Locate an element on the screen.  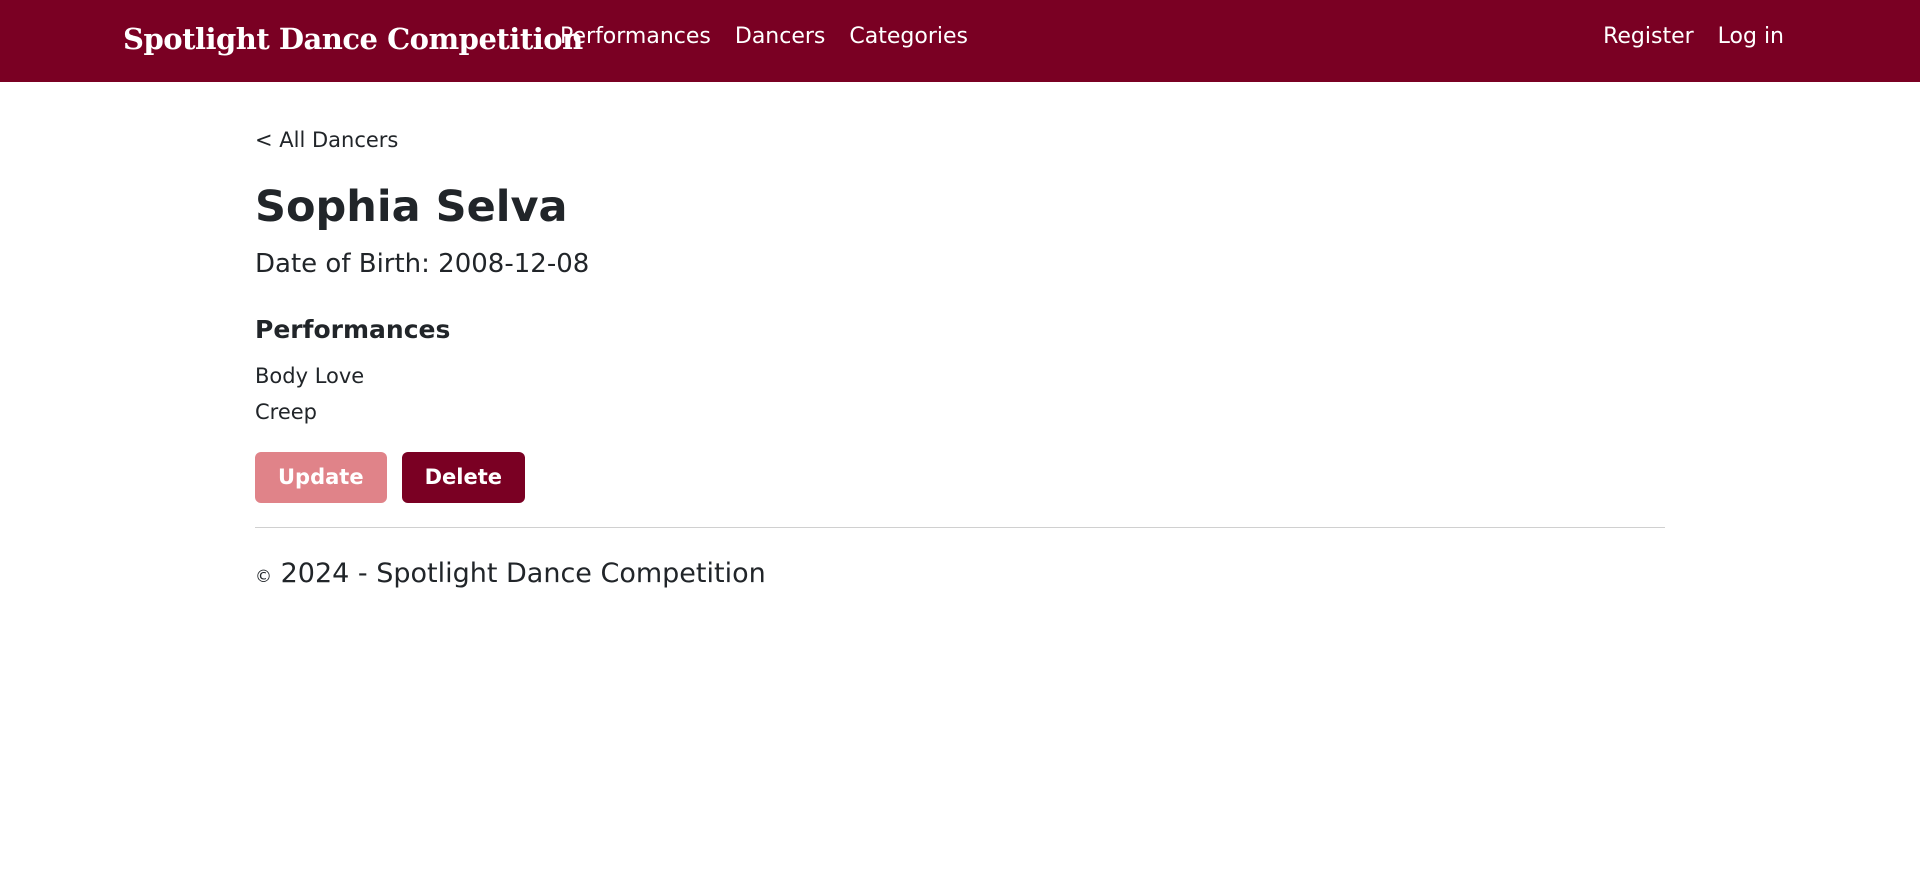
dancer-name: Sophia Selva is located at coordinates (411, 207).